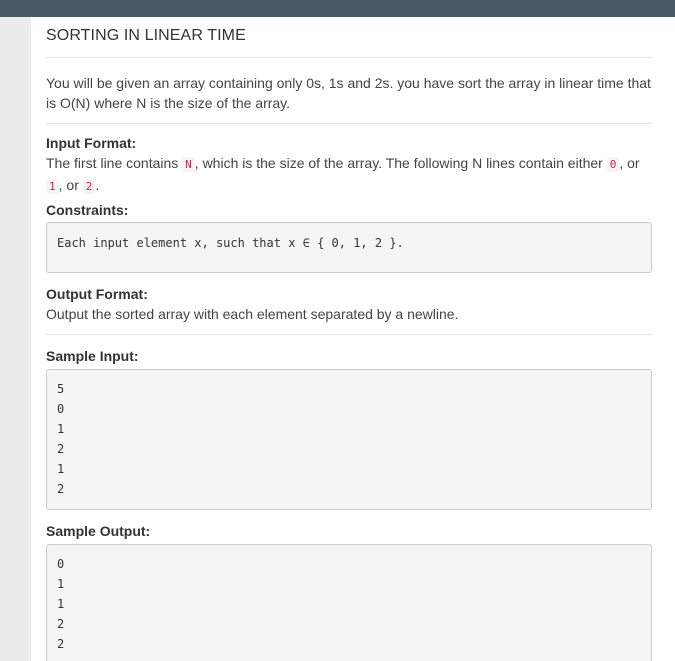 The width and height of the screenshot is (675, 661). I want to click on inline-code-1: 1, so click(52, 186).